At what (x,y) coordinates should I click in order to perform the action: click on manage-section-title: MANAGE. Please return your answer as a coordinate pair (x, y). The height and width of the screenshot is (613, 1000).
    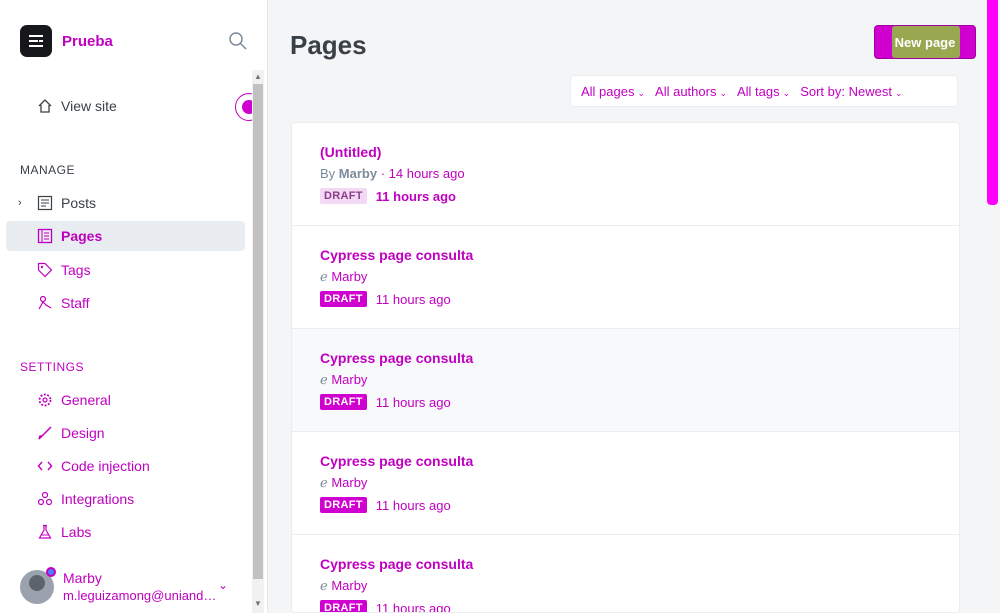
    Looking at the image, I should click on (48, 170).